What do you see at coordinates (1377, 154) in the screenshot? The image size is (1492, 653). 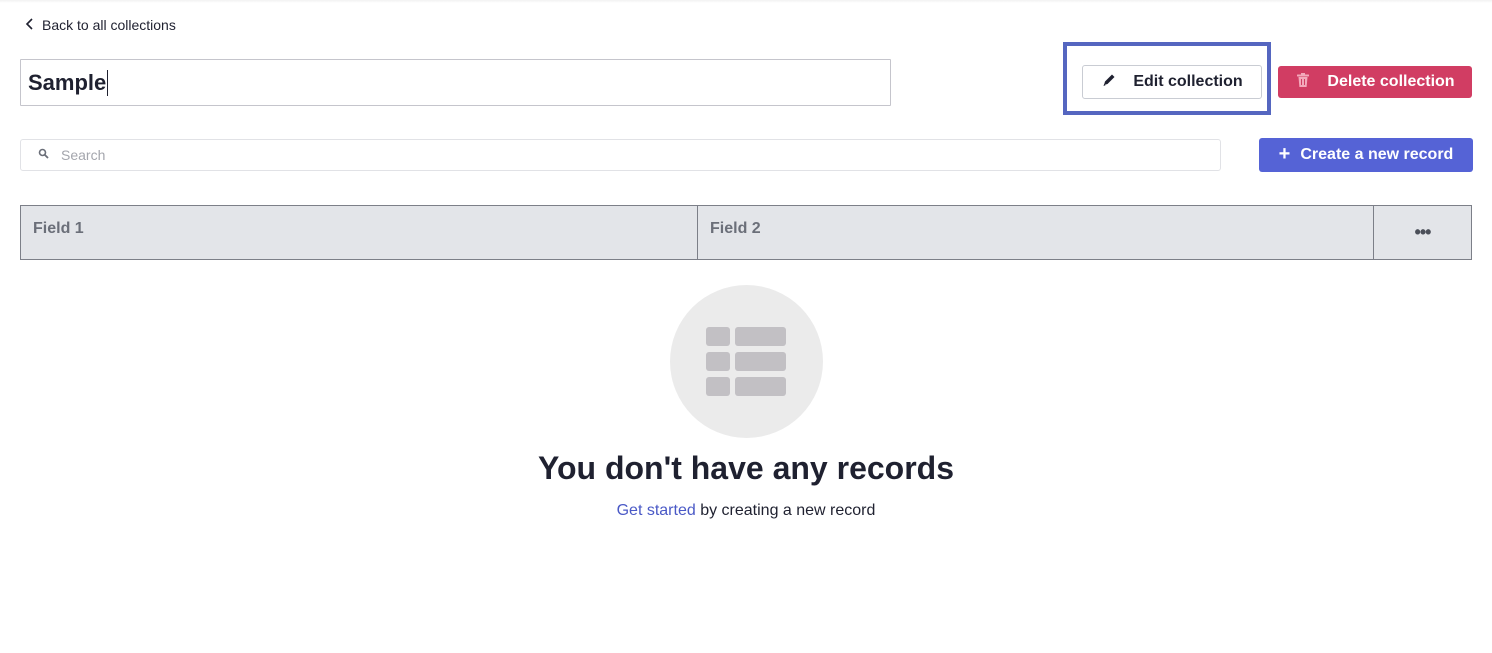 I see `create-record-label: Create a new record` at bounding box center [1377, 154].